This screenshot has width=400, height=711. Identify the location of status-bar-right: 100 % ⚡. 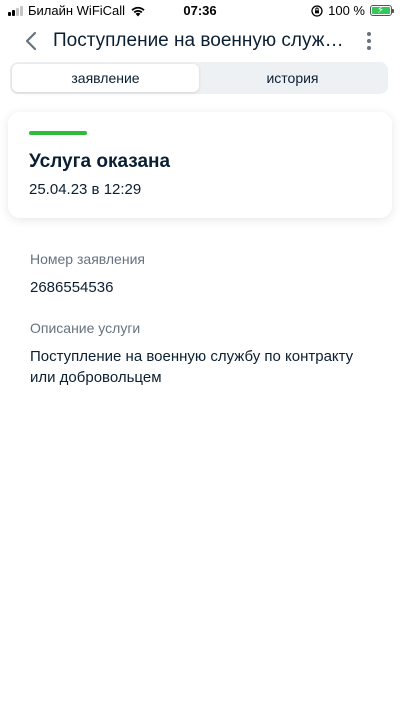
(352, 10).